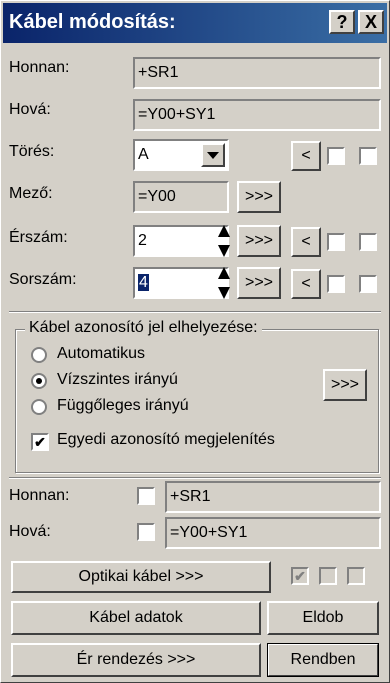  I want to click on placement-group-title: Kábel azonosító jel elhelyezése:, so click(143, 328).